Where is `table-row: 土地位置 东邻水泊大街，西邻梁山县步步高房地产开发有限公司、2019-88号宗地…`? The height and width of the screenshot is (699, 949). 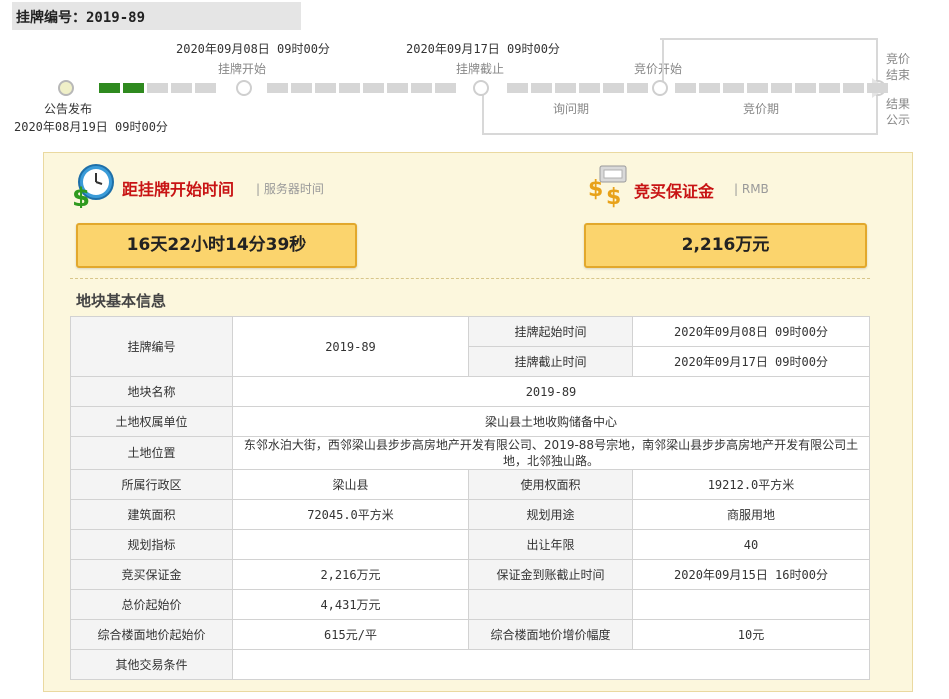
table-row: 土地位置 东邻水泊大街，西邻梁山县步步高房地产开发有限公司、2019-88号宗地… is located at coordinates (470, 453).